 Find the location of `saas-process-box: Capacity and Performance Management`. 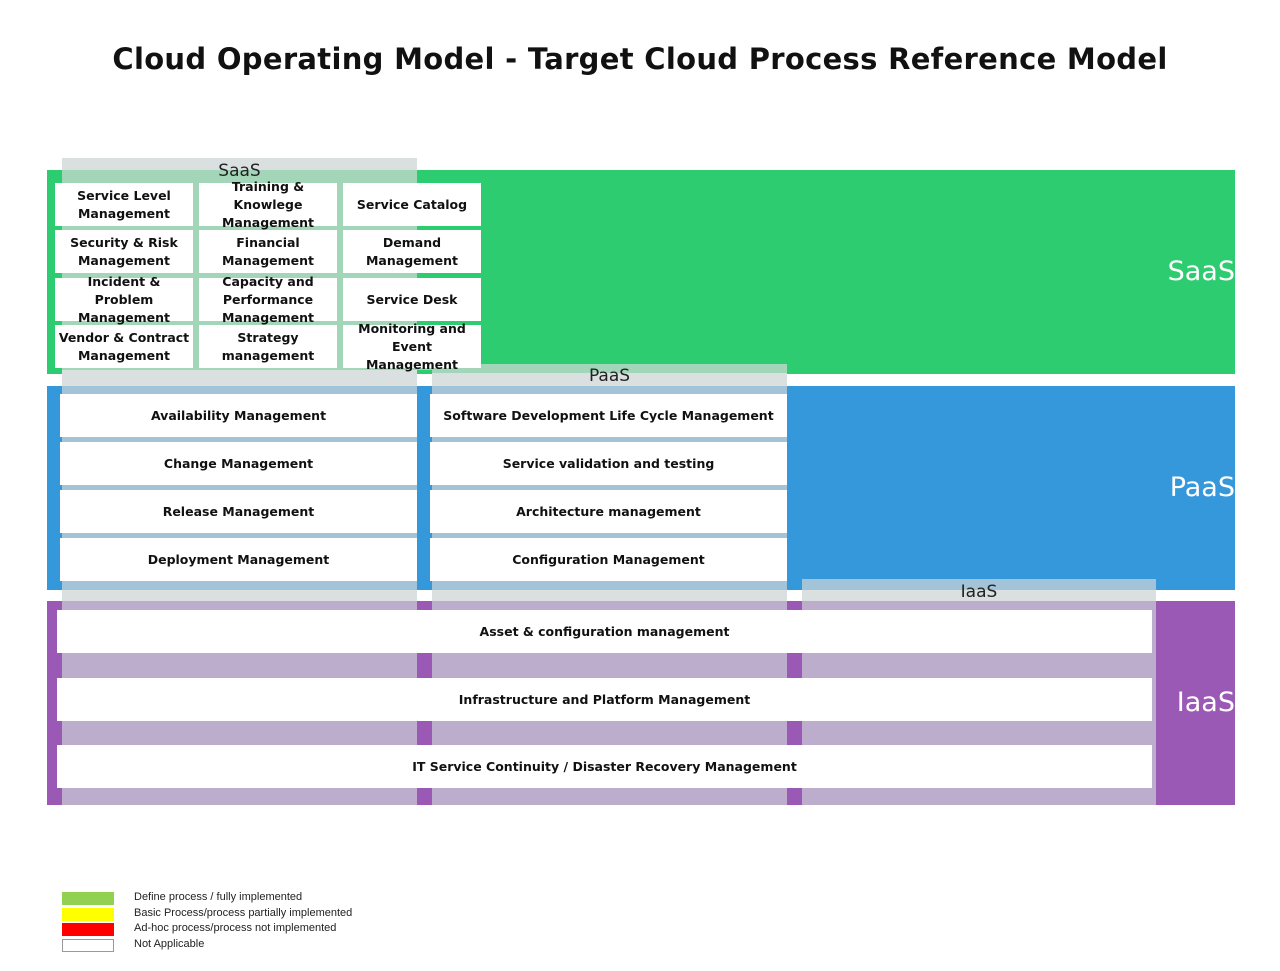

saas-process-box: Capacity and Performance Management is located at coordinates (268, 299).